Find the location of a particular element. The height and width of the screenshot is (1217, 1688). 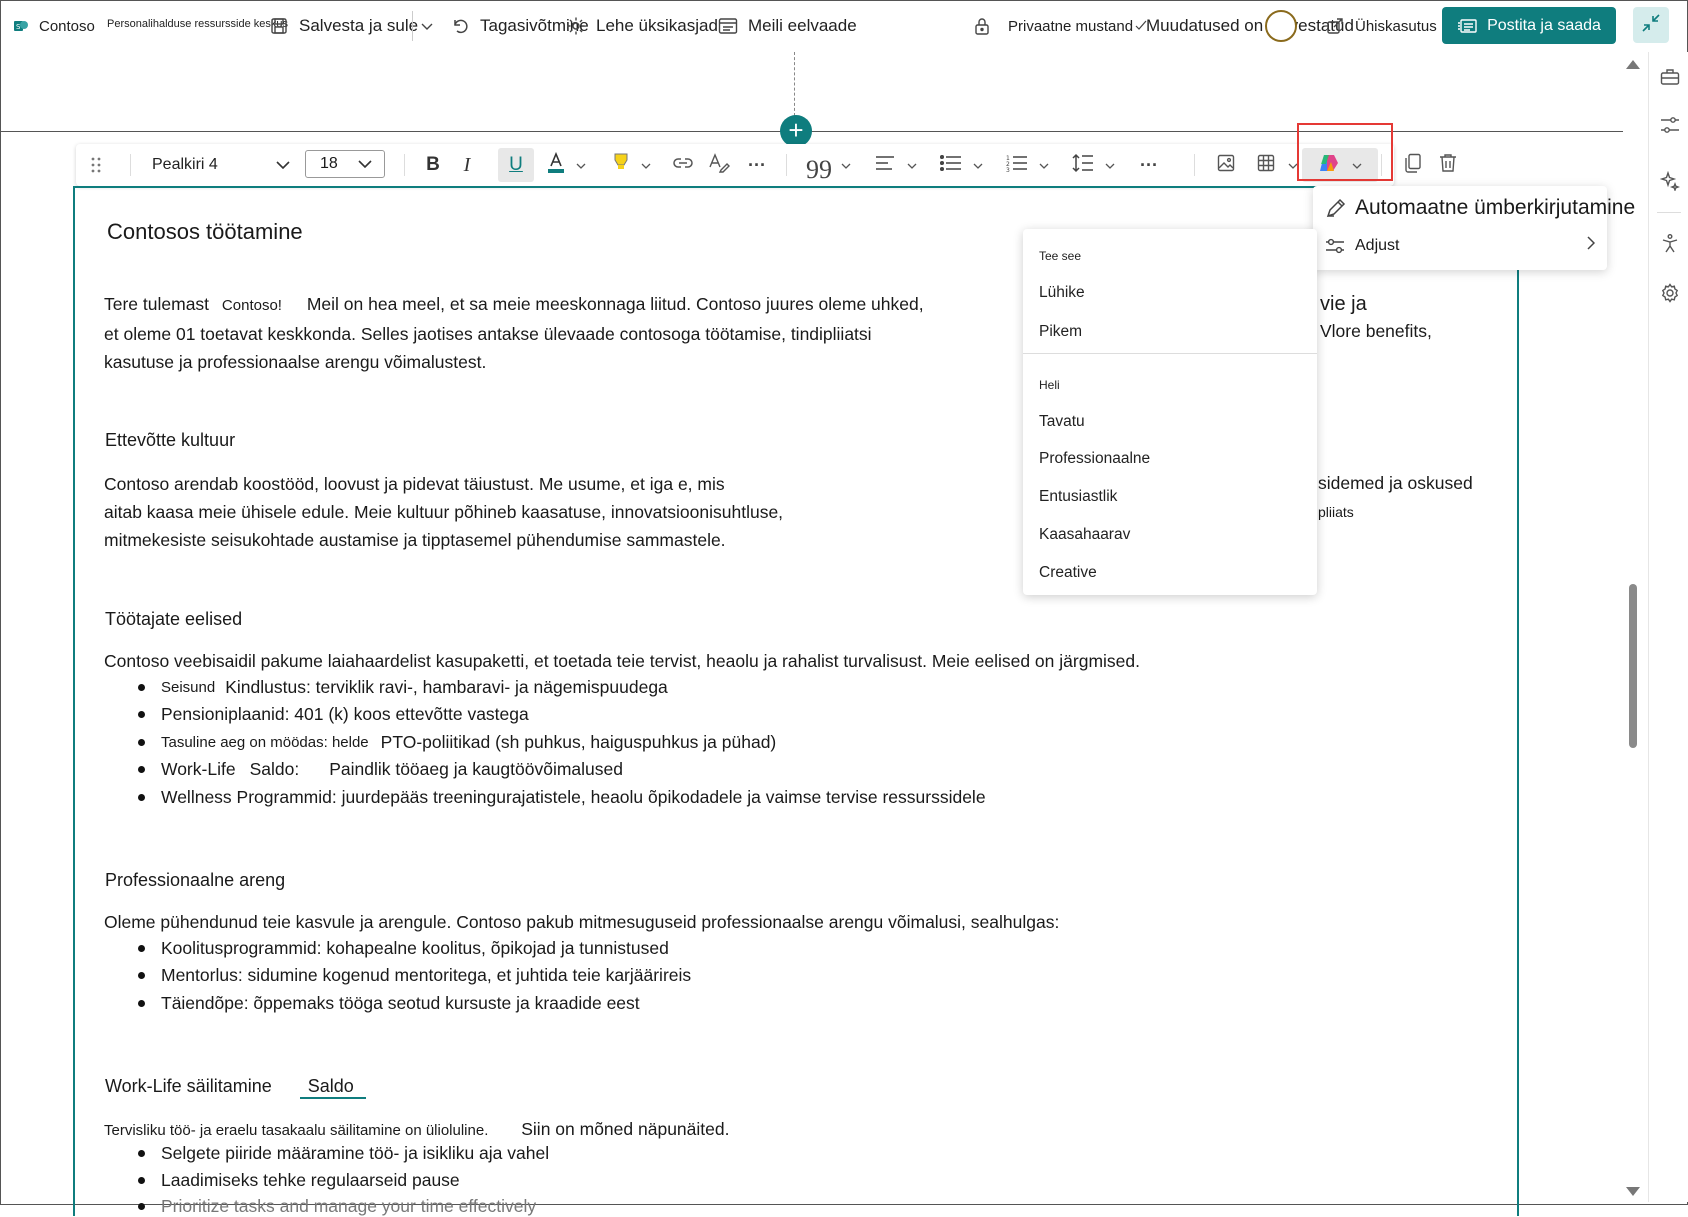

quote-dropdown is located at coordinates (846, 165).